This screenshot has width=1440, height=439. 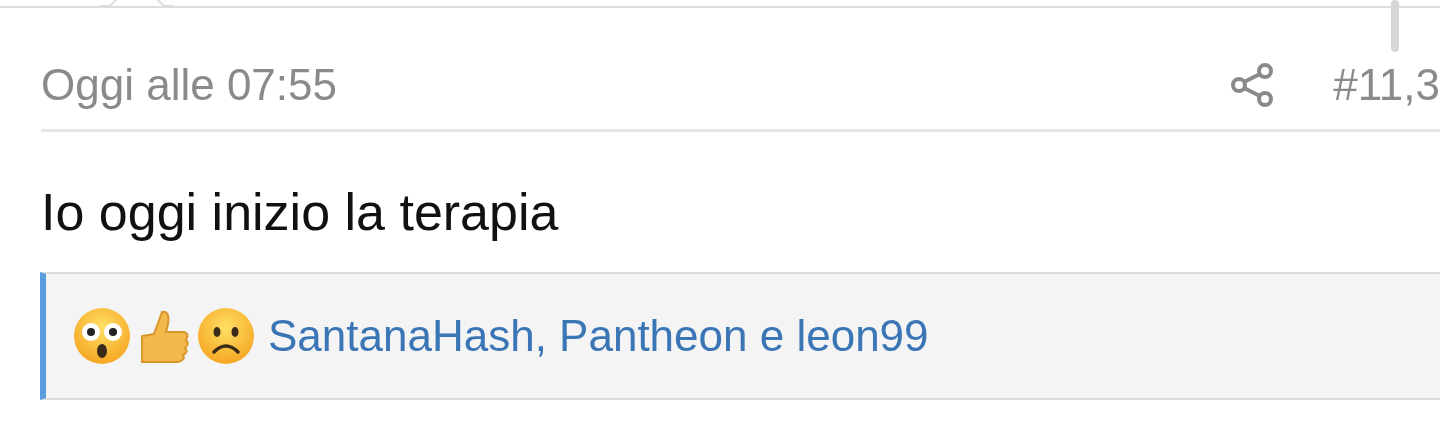 I want to click on frowning-emoji-icon, so click(x=226, y=336).